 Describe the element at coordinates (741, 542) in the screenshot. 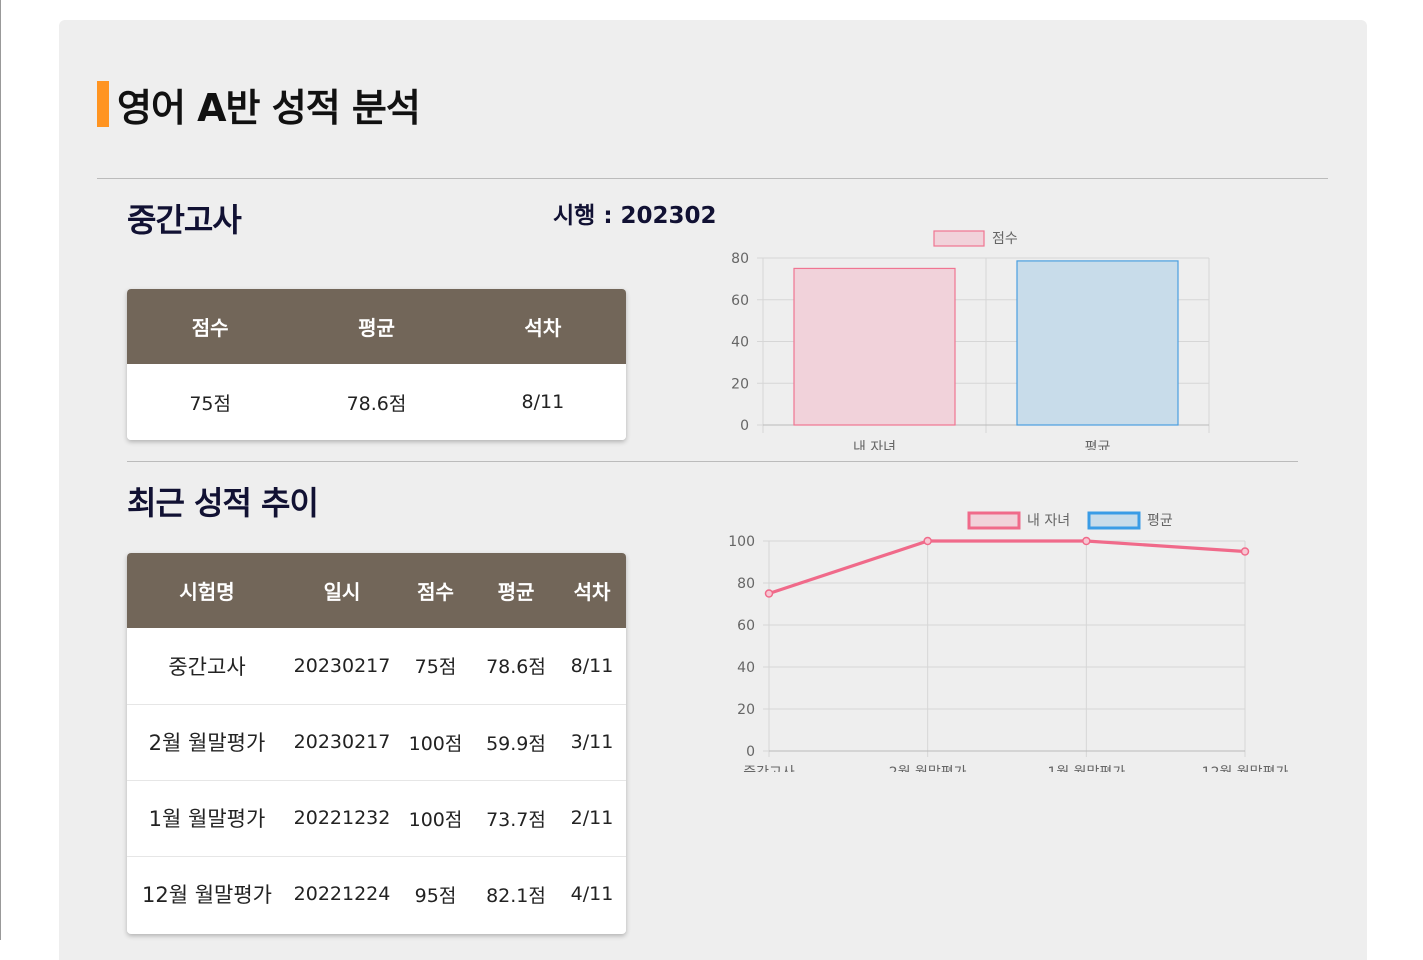

I see `y-tick-label: 100` at that location.